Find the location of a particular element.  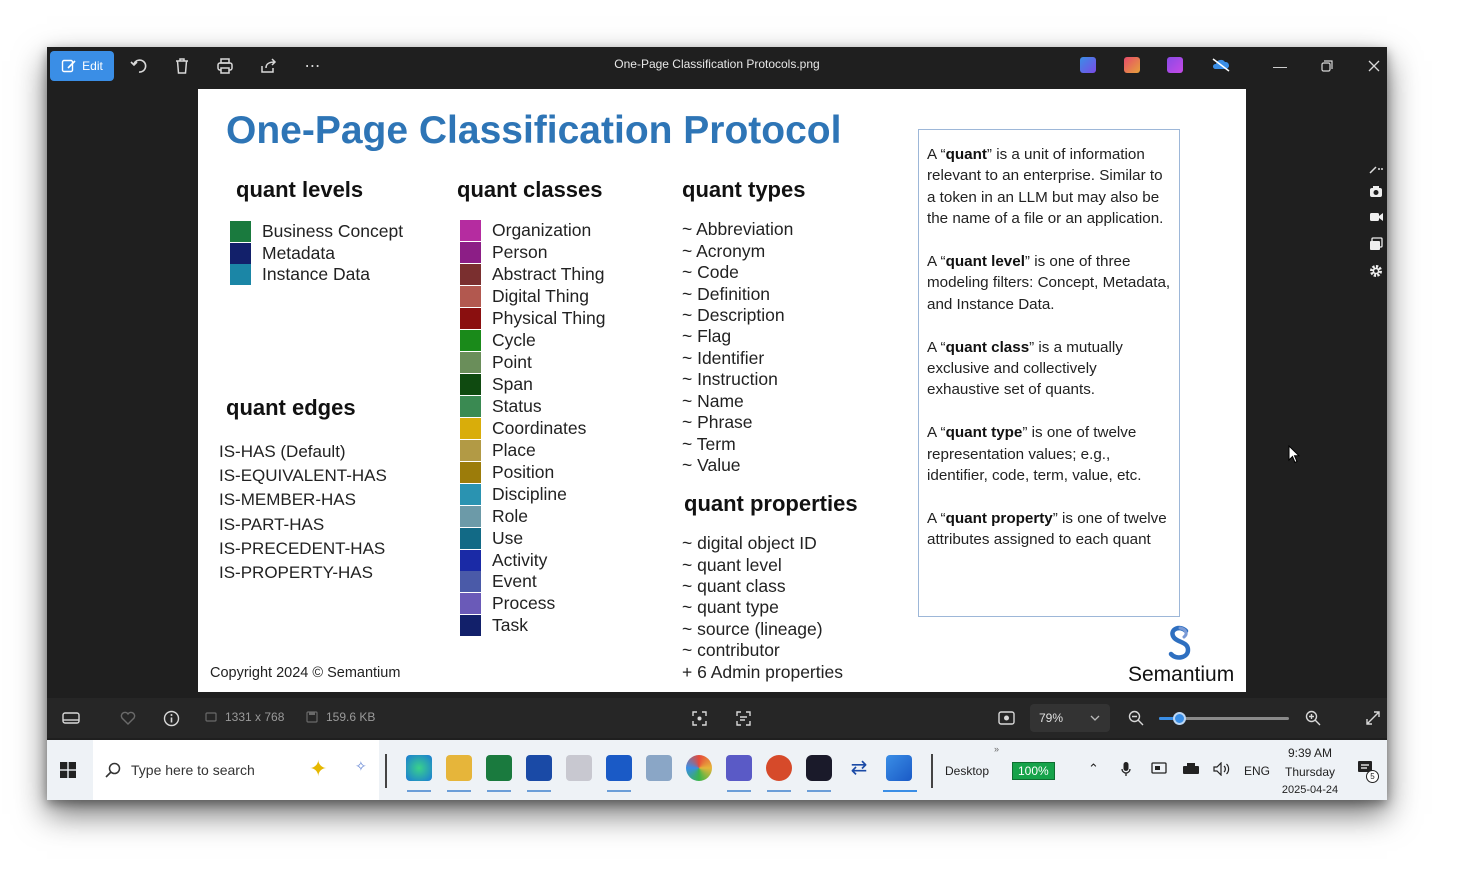

semantium-logo-icon is located at coordinates (1179, 642).